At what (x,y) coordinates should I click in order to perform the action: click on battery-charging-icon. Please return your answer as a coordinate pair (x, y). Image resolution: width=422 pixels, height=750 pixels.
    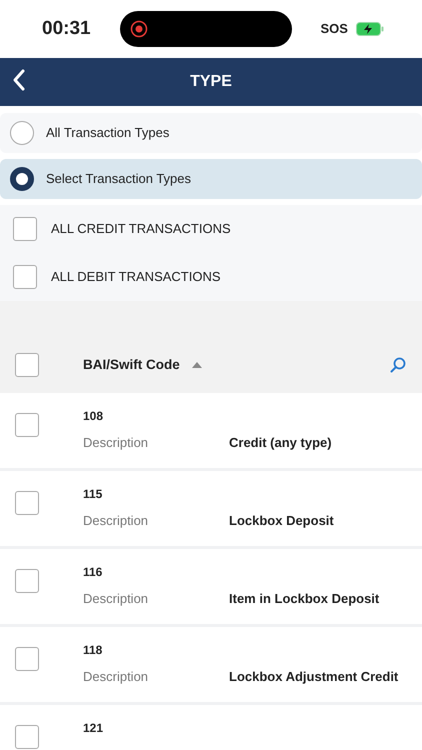
    Looking at the image, I should click on (370, 29).